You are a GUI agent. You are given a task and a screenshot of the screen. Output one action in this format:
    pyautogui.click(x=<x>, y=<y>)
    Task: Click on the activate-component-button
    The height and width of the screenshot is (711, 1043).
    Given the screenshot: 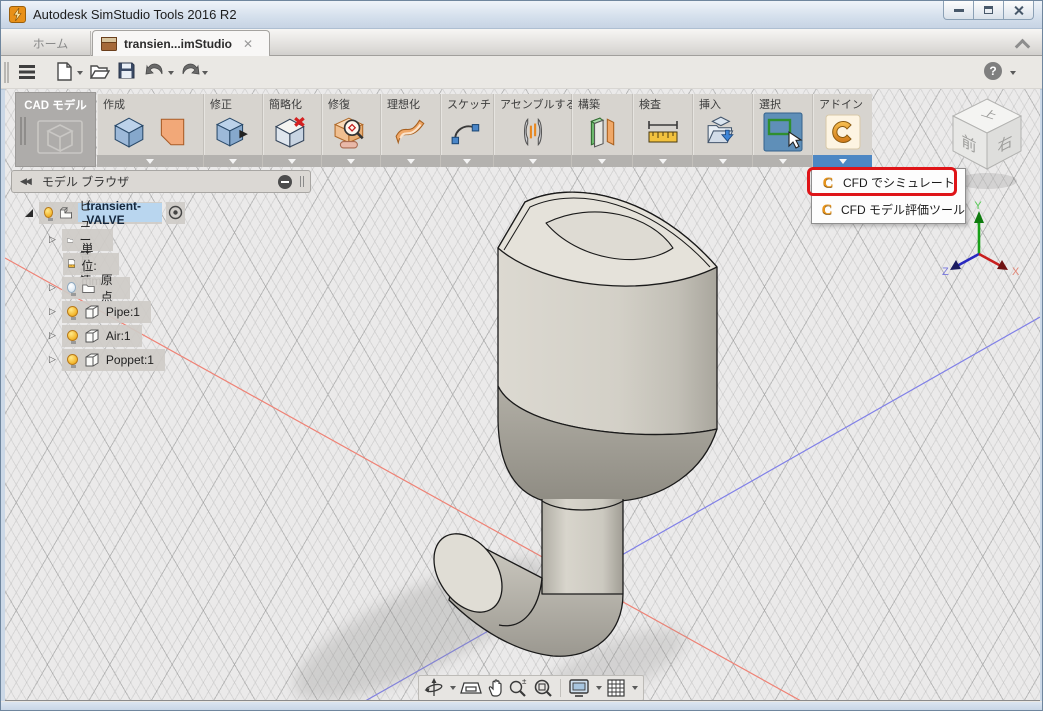 What is the action you would take?
    pyautogui.click(x=175, y=212)
    